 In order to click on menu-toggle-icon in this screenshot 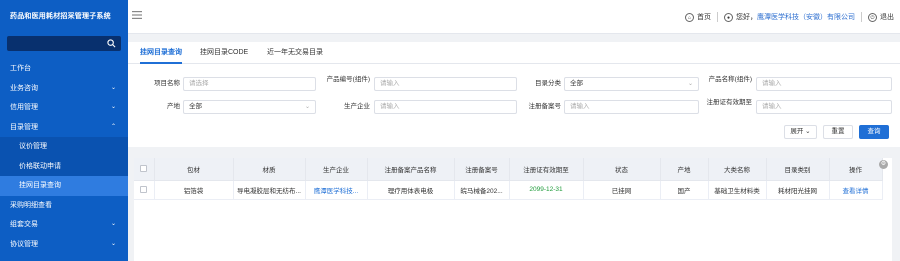, I will do `click(137, 16)`.